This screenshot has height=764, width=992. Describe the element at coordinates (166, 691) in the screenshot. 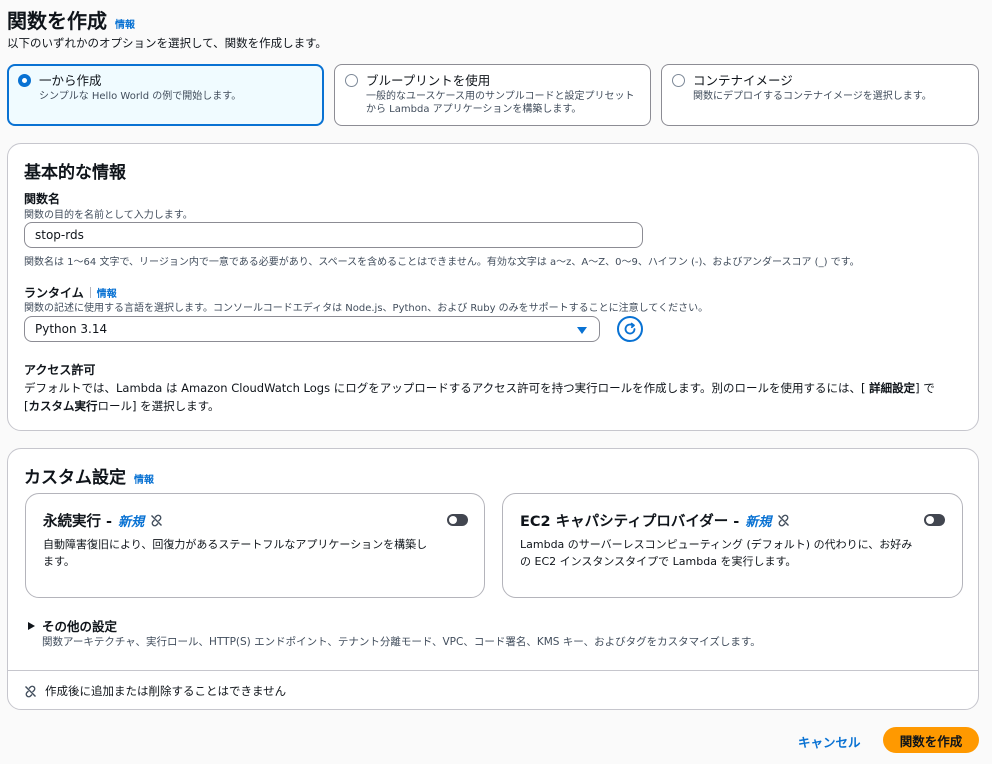

I see `footer-note-text: 作成後に追加または削除することはできません` at that location.